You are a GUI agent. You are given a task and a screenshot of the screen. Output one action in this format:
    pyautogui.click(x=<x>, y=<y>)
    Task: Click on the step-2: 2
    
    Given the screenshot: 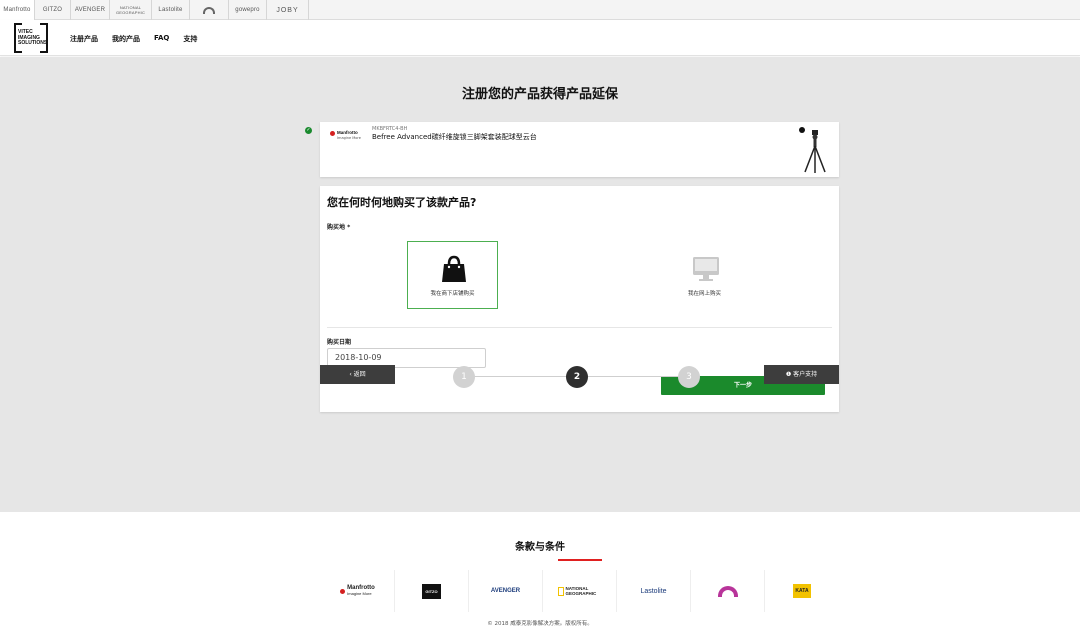 What is the action you would take?
    pyautogui.click(x=577, y=377)
    